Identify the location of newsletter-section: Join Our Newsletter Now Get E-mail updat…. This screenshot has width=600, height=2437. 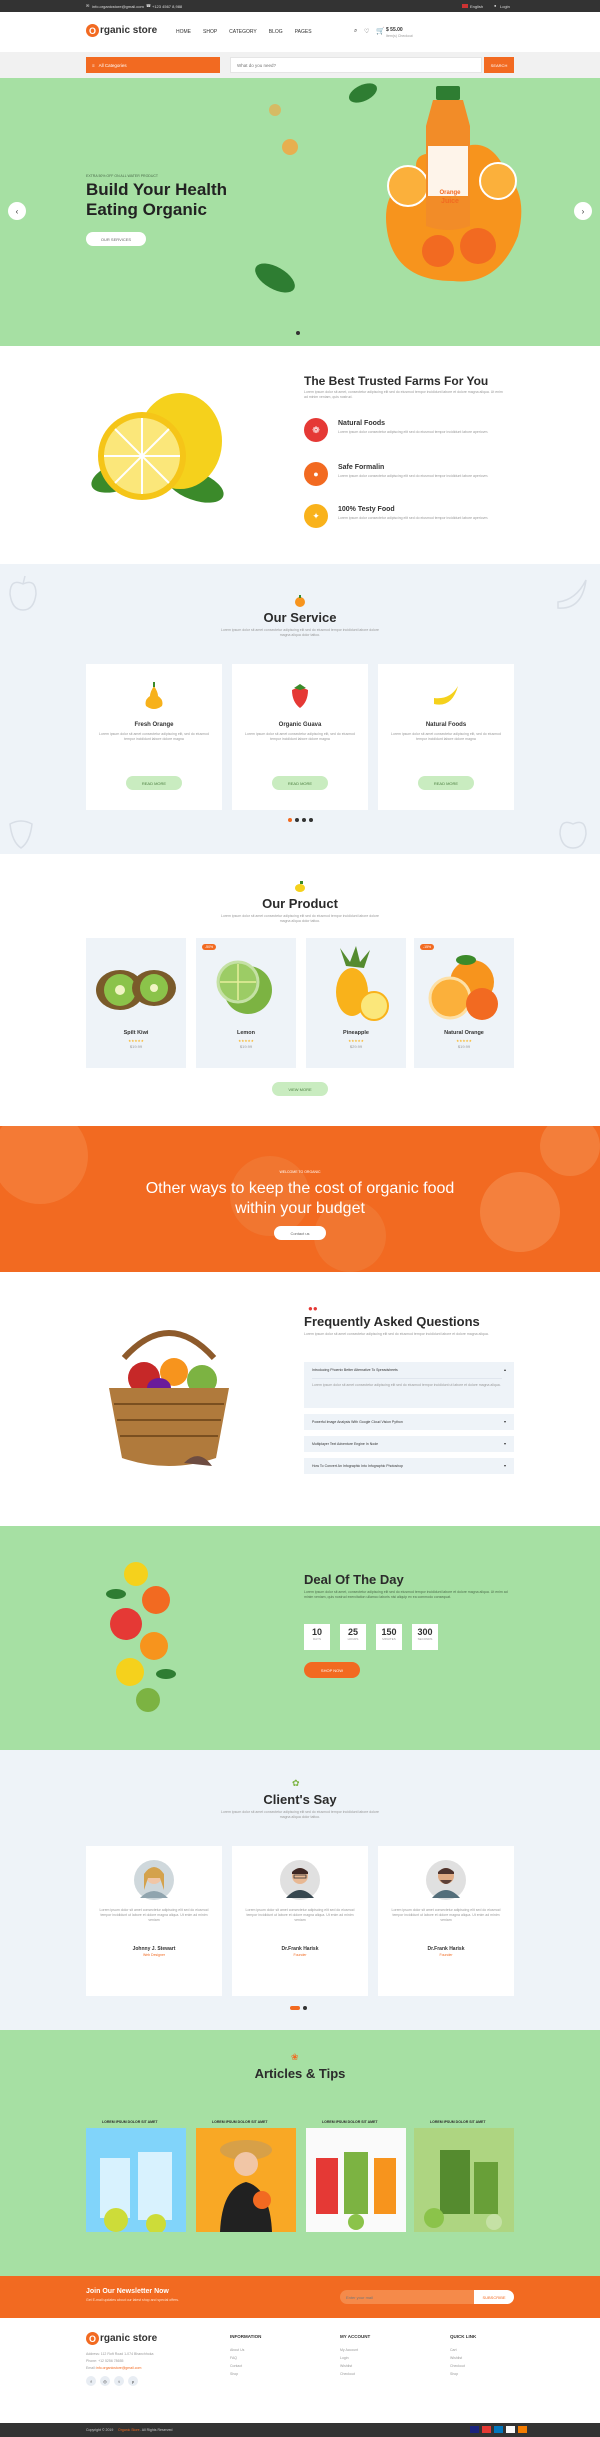
(300, 2297).